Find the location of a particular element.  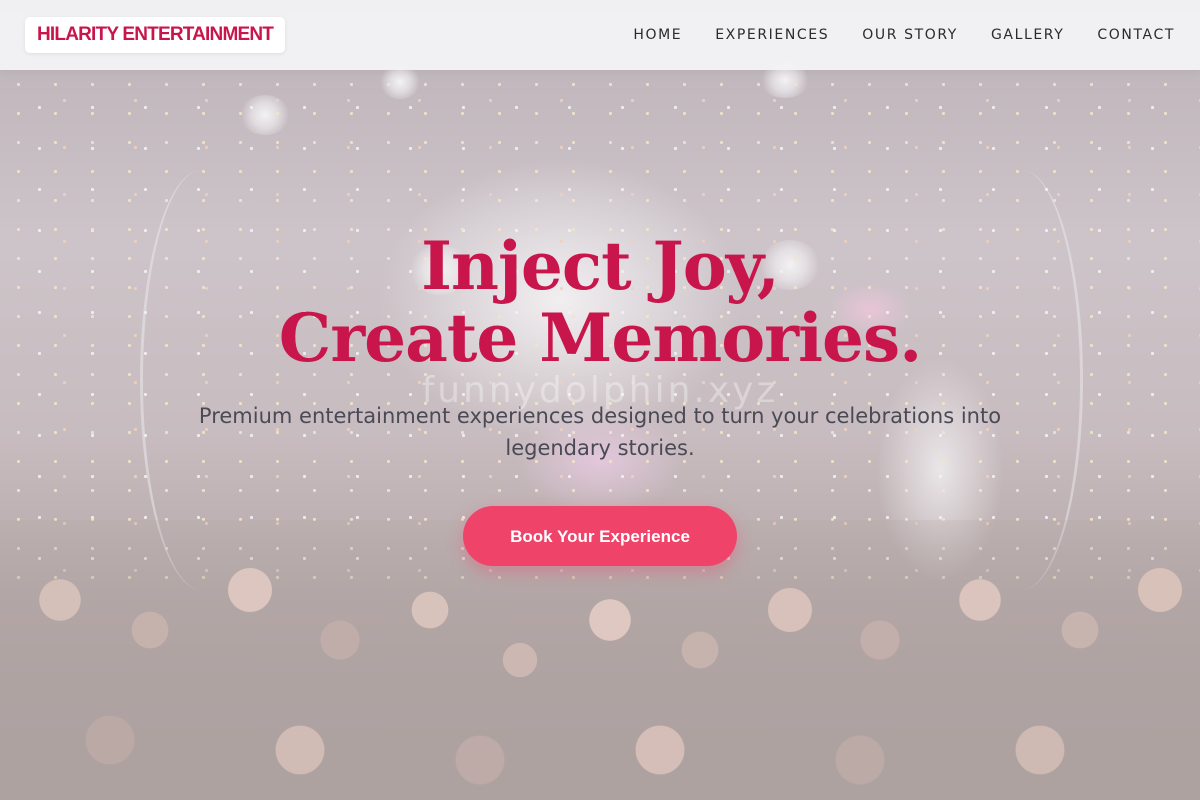

nav-contact: CONTACT is located at coordinates (1136, 35).